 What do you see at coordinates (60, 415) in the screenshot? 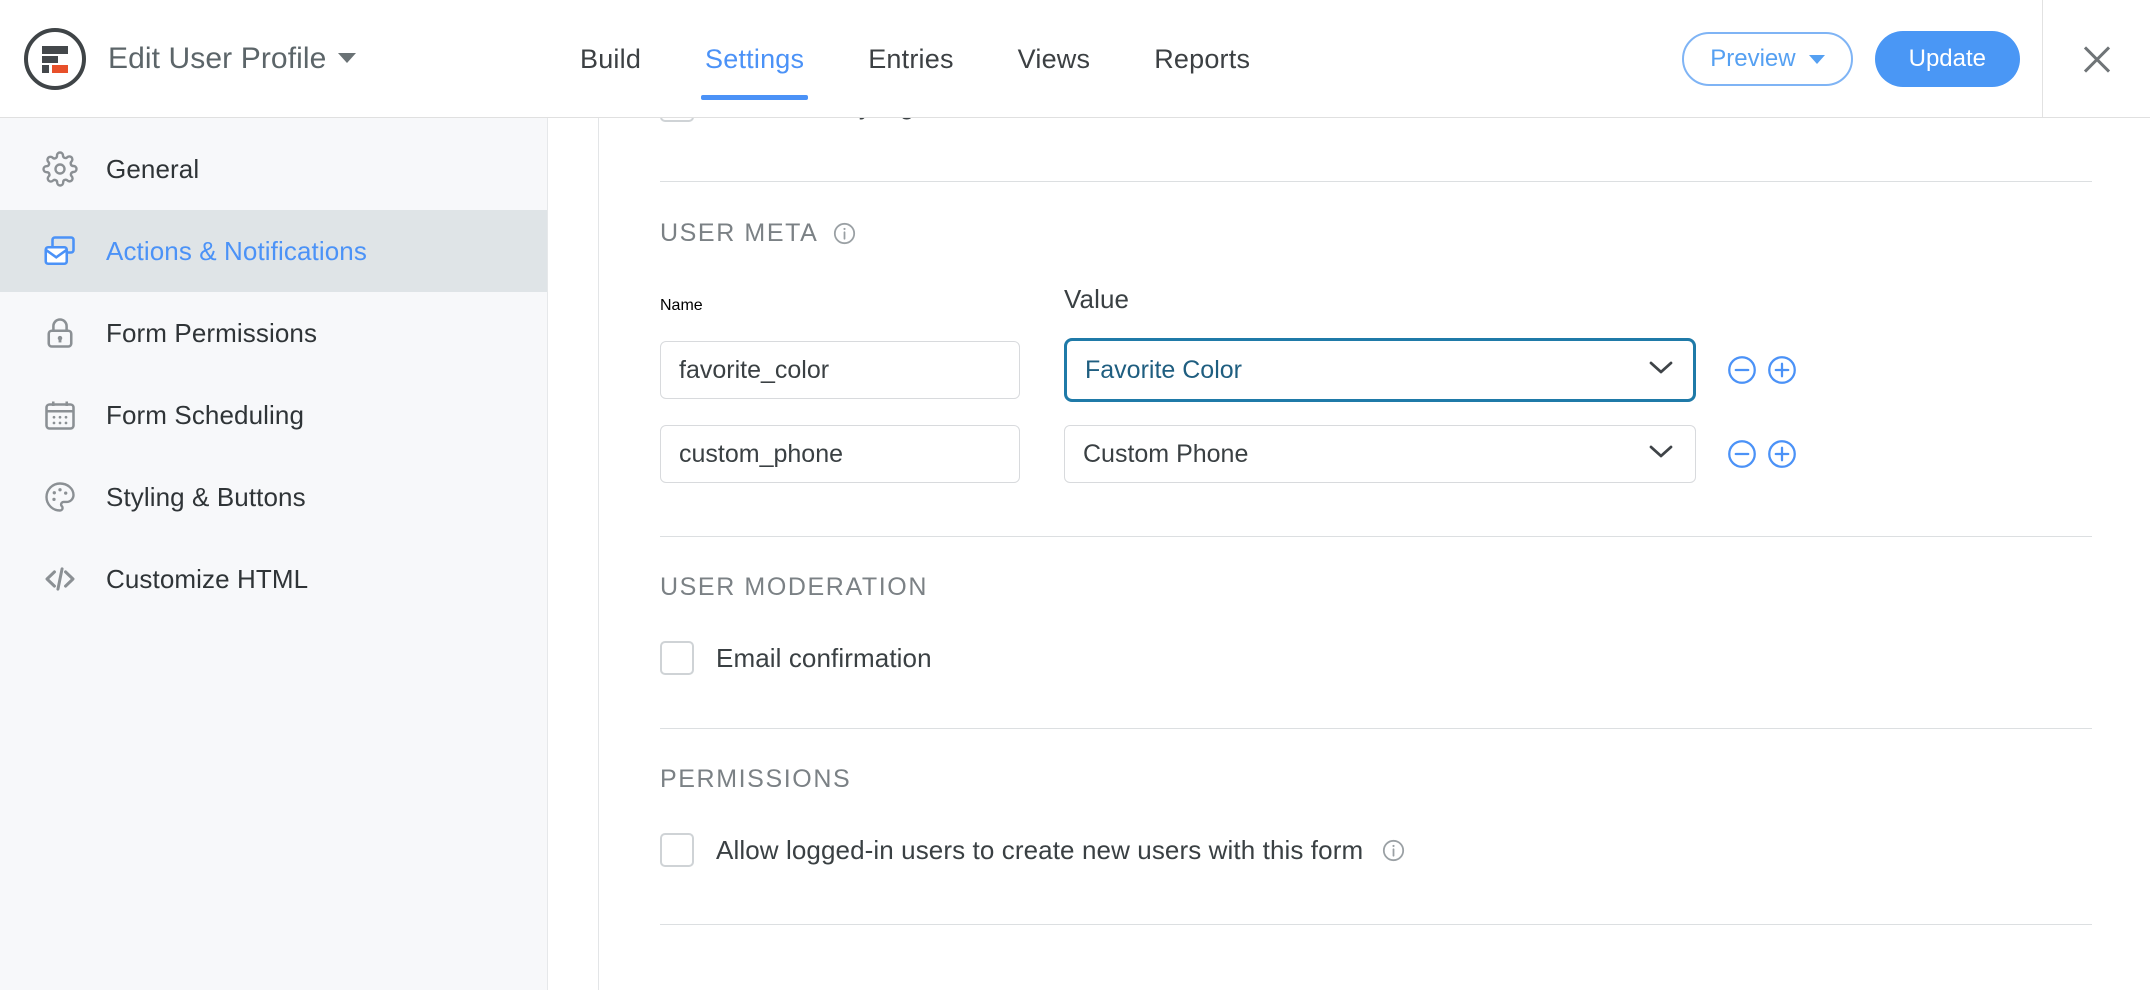
I see `calendar-icon` at bounding box center [60, 415].